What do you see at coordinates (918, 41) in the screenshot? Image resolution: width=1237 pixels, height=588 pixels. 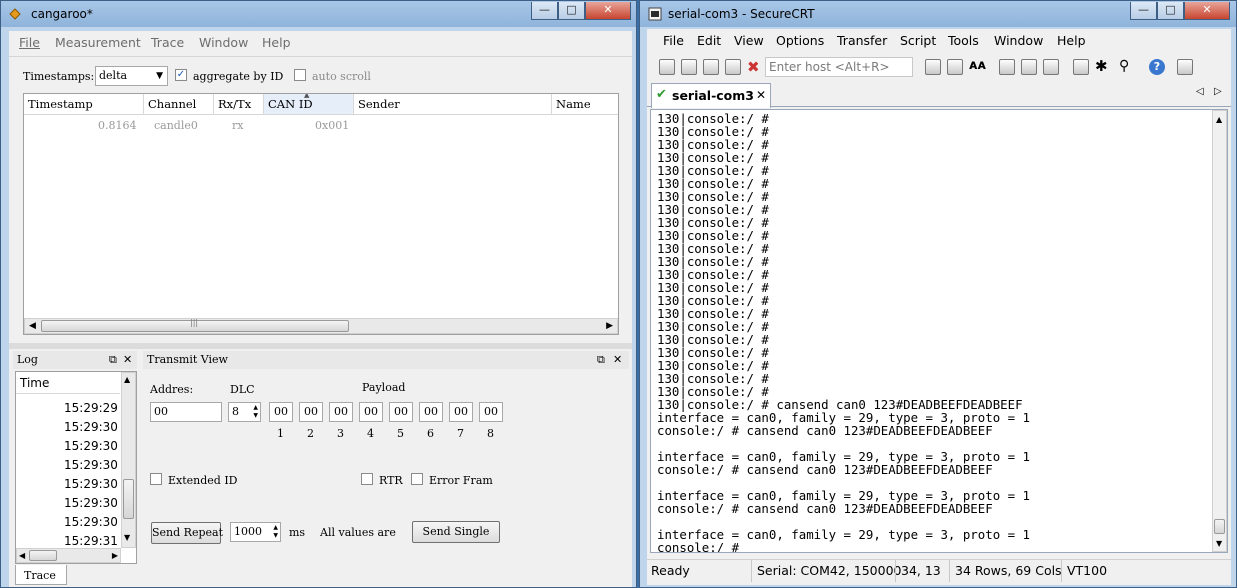 I see `menu-script: Script` at bounding box center [918, 41].